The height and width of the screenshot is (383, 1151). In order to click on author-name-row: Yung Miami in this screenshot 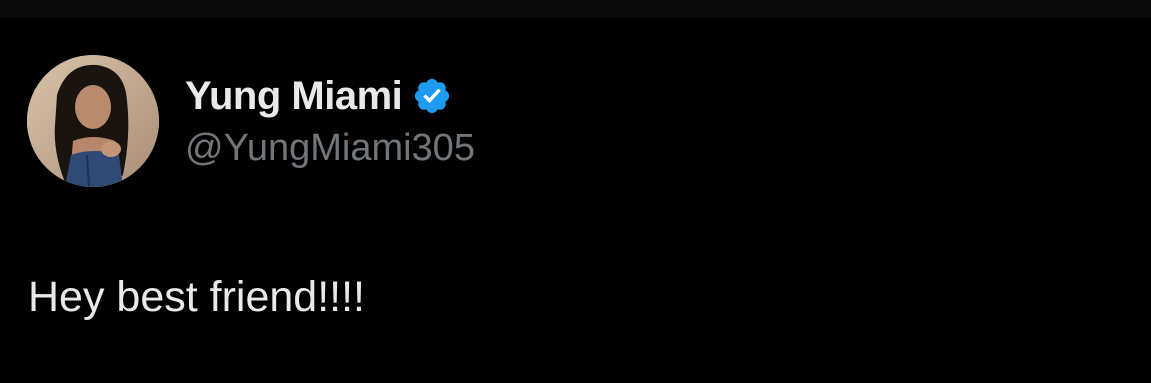, I will do `click(318, 96)`.